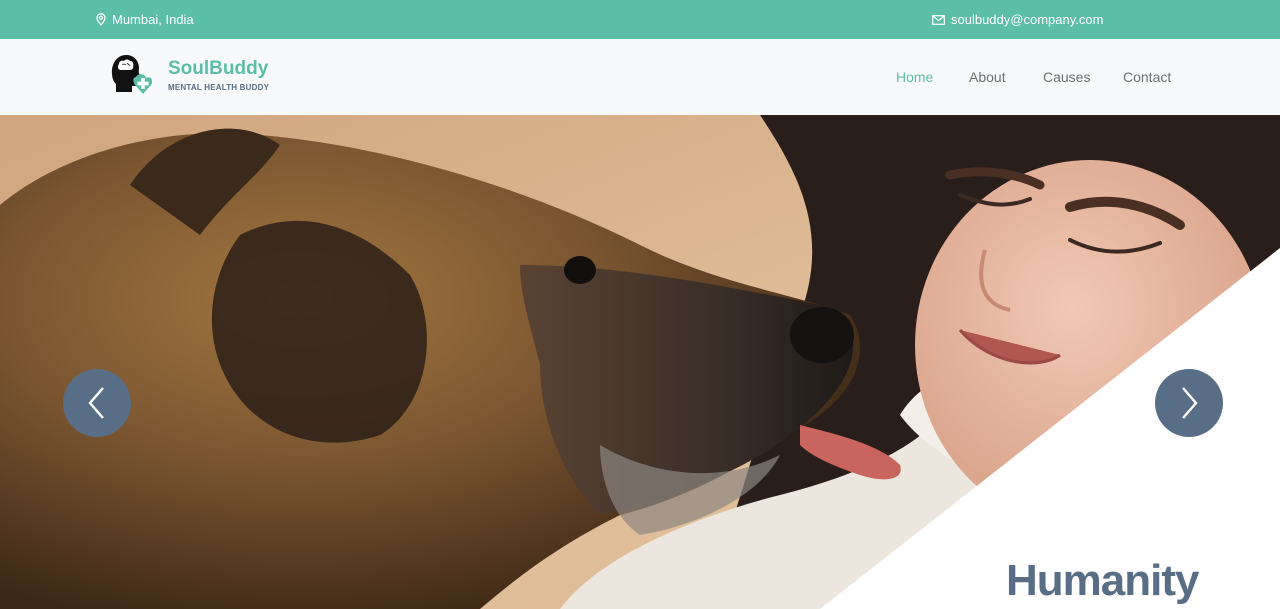 The height and width of the screenshot is (609, 1280). I want to click on chevron-left-icon, so click(96, 403).